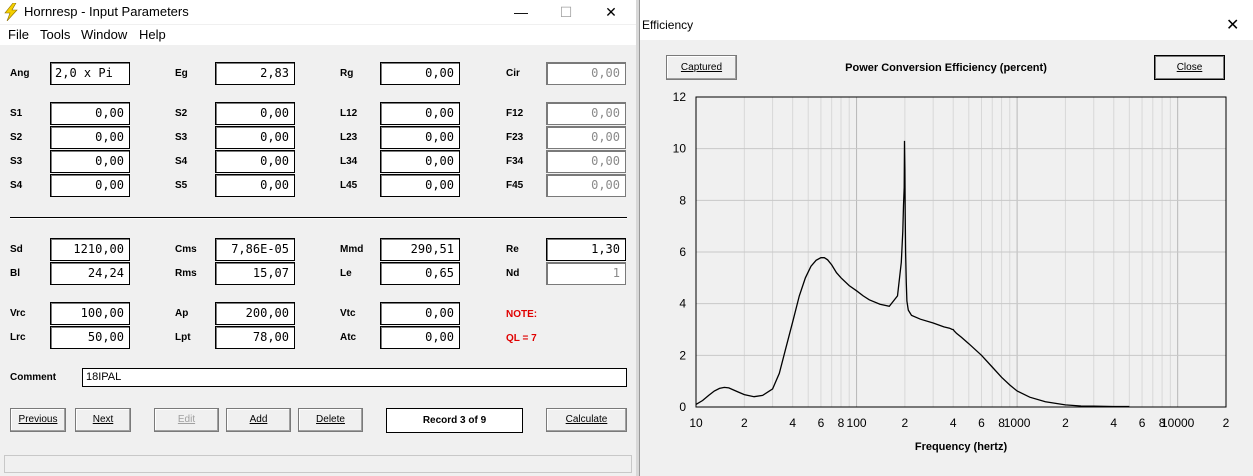  I want to click on label-sd: Sd, so click(16, 249).